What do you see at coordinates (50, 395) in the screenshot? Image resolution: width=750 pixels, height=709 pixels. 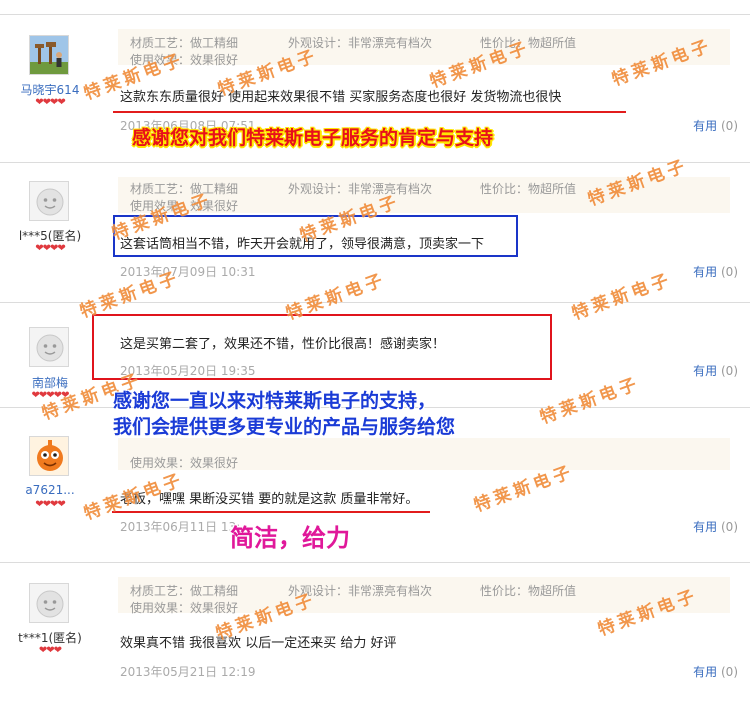 I see `rating-hearts: ❤❤❤❤❤` at bounding box center [50, 395].